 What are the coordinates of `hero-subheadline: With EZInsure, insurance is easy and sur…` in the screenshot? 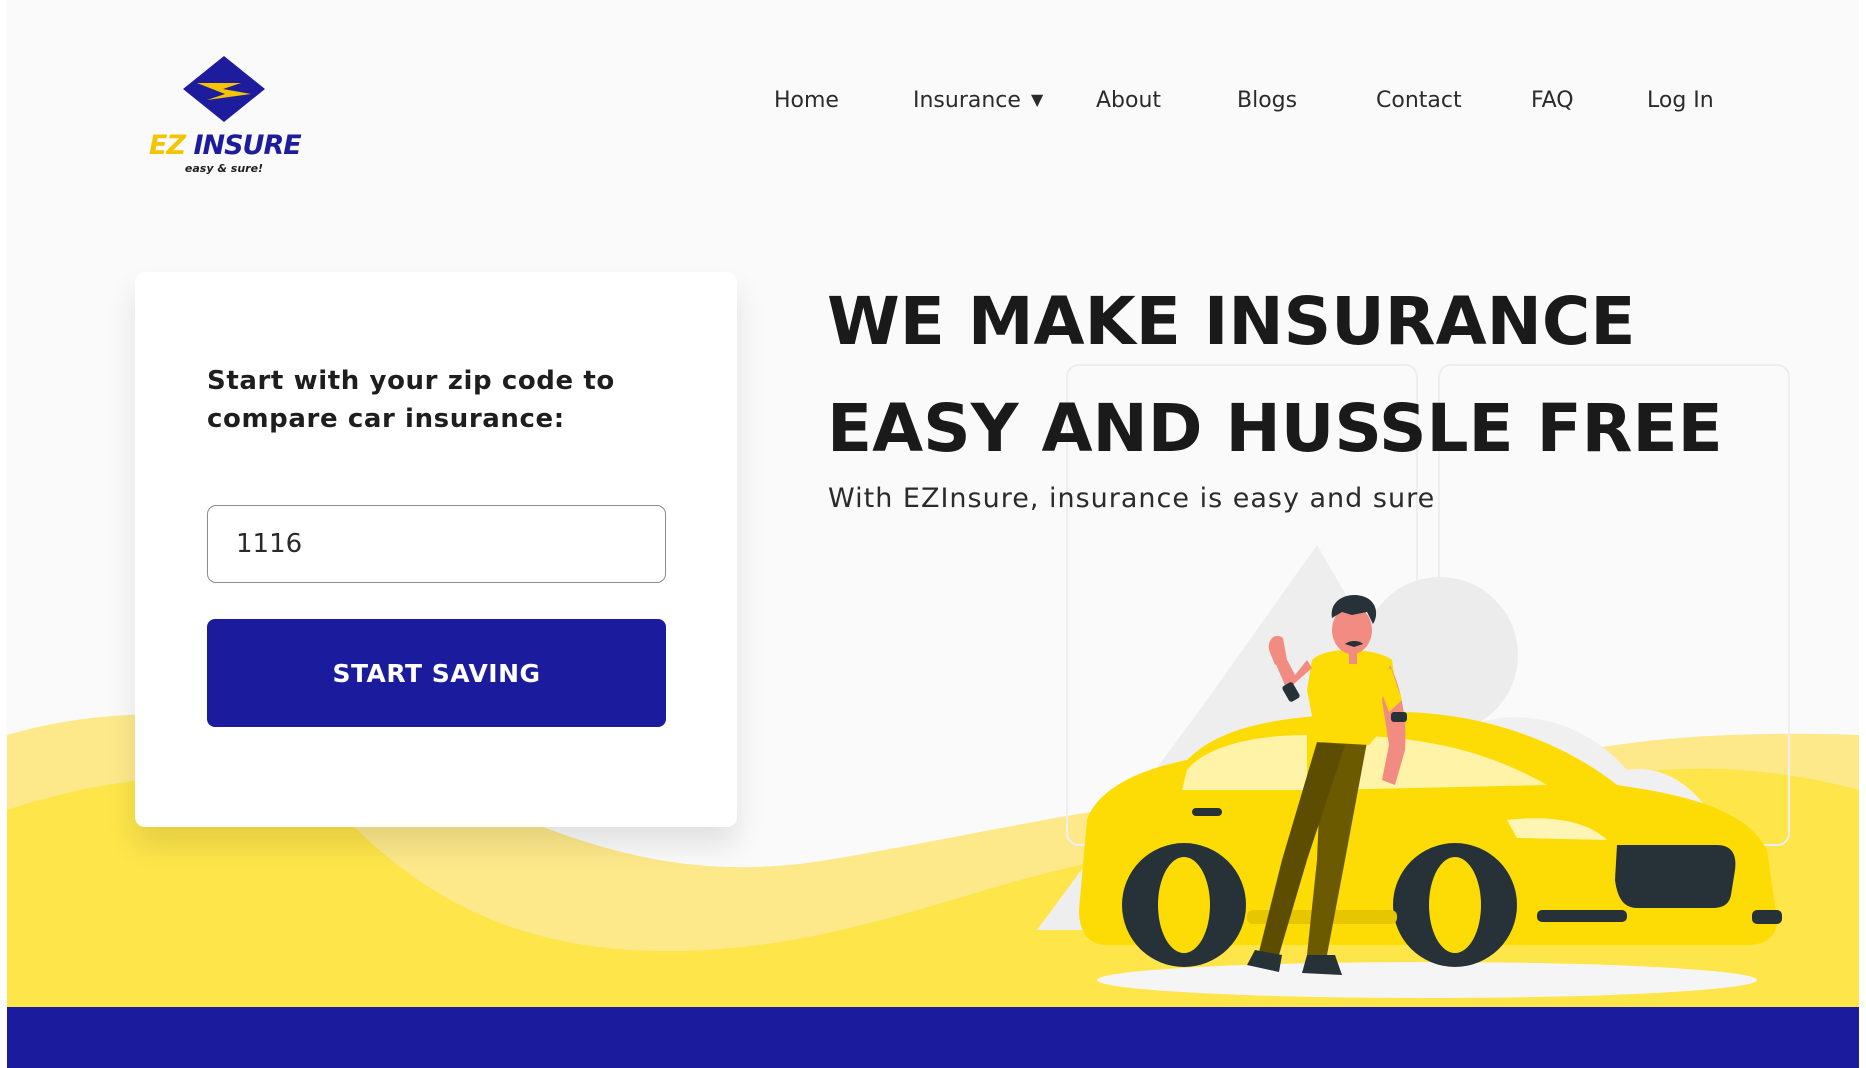 It's located at (1132, 498).